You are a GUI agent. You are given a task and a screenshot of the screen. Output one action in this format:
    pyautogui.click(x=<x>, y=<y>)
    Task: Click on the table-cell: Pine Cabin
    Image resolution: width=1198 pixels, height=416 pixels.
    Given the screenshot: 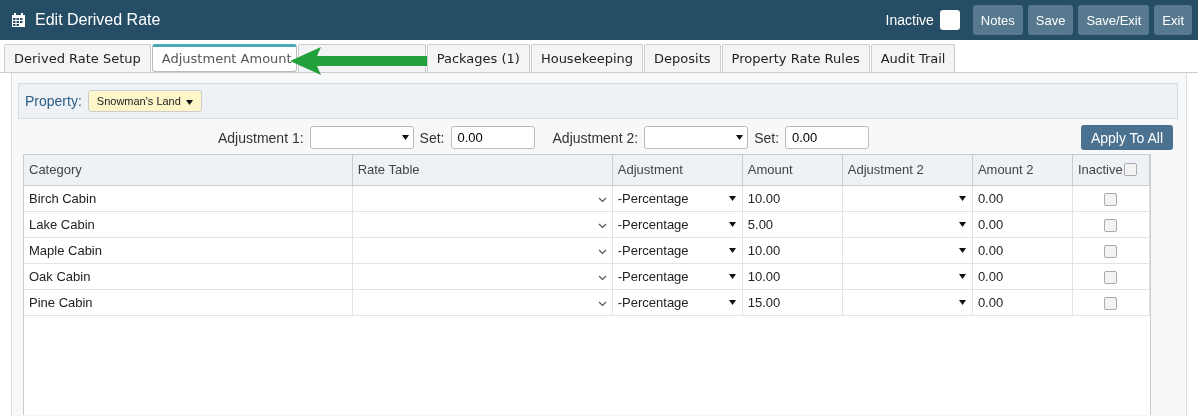 What is the action you would take?
    pyautogui.click(x=188, y=302)
    